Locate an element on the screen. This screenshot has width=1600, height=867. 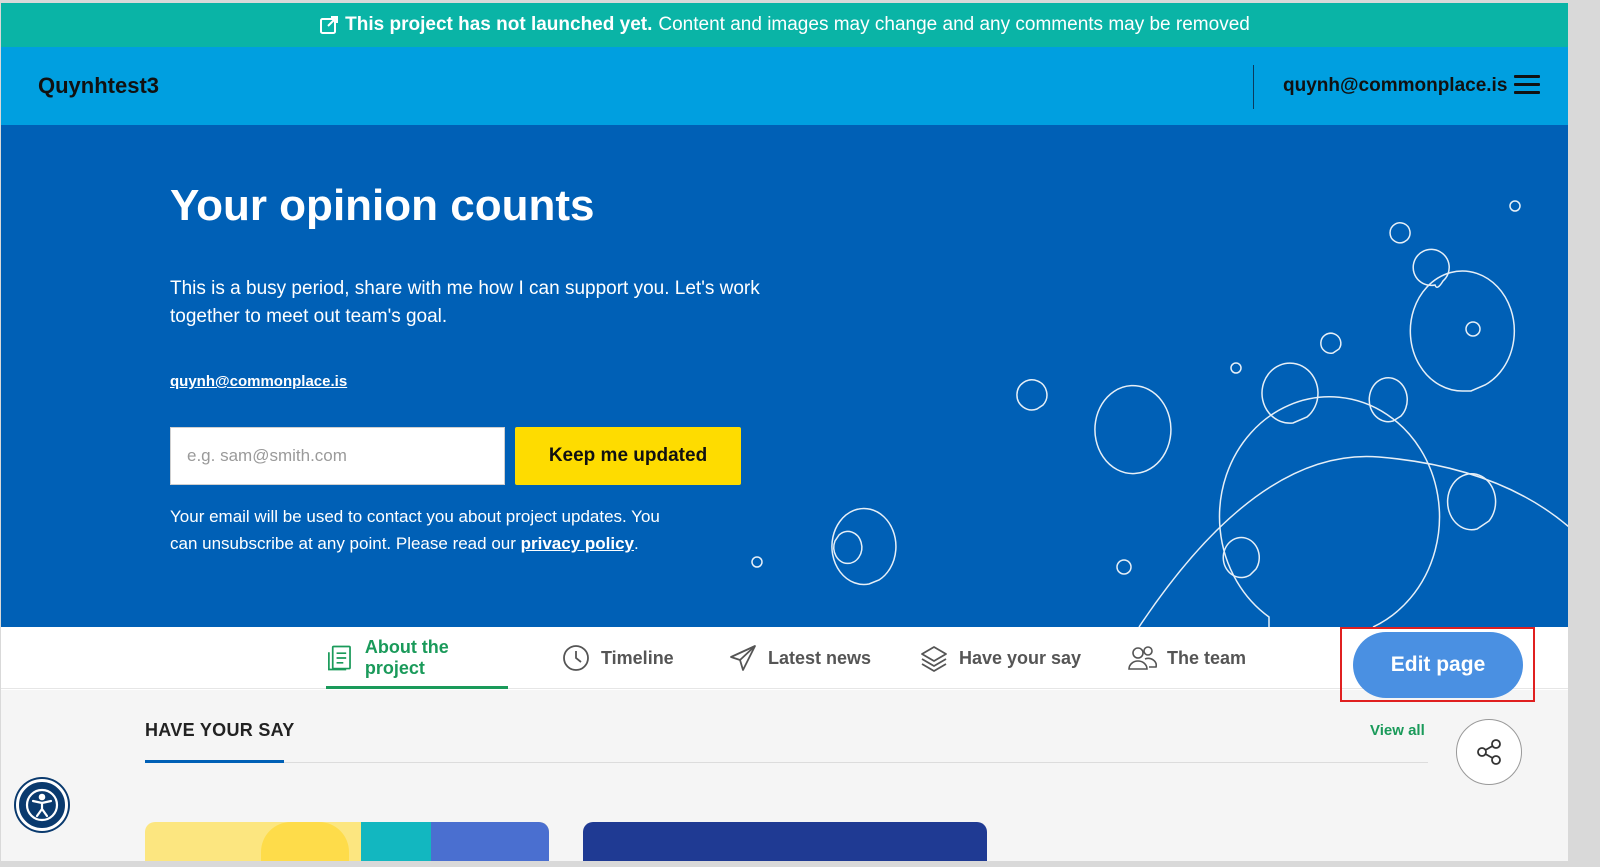
share-icon is located at coordinates (1489, 752).